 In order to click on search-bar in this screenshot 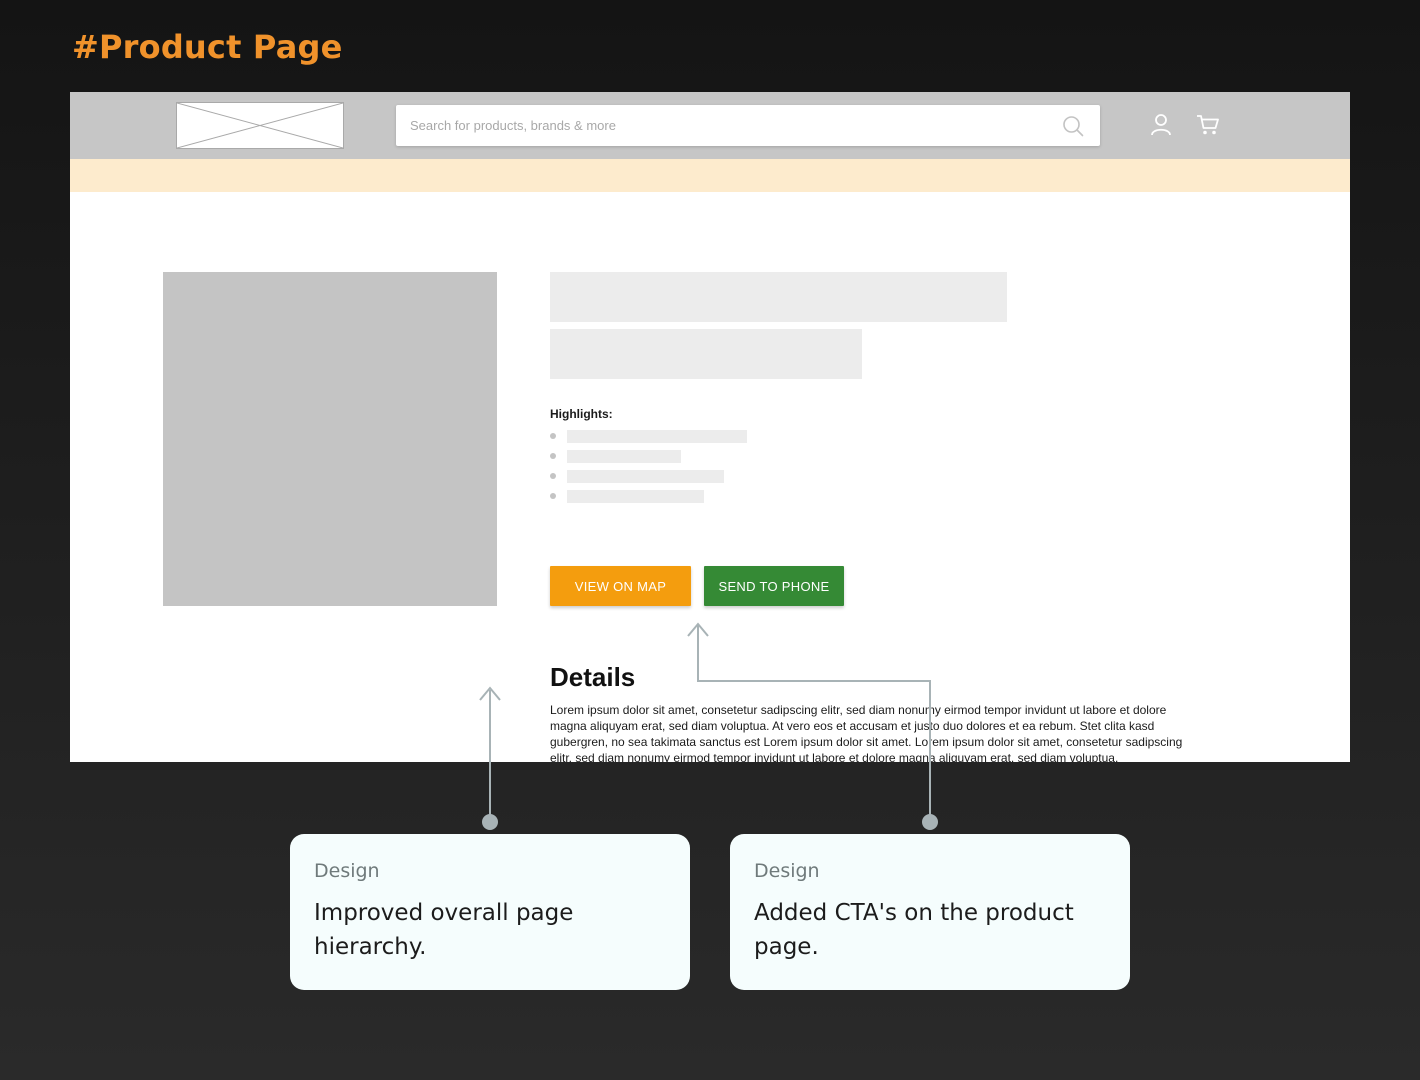, I will do `click(748, 125)`.